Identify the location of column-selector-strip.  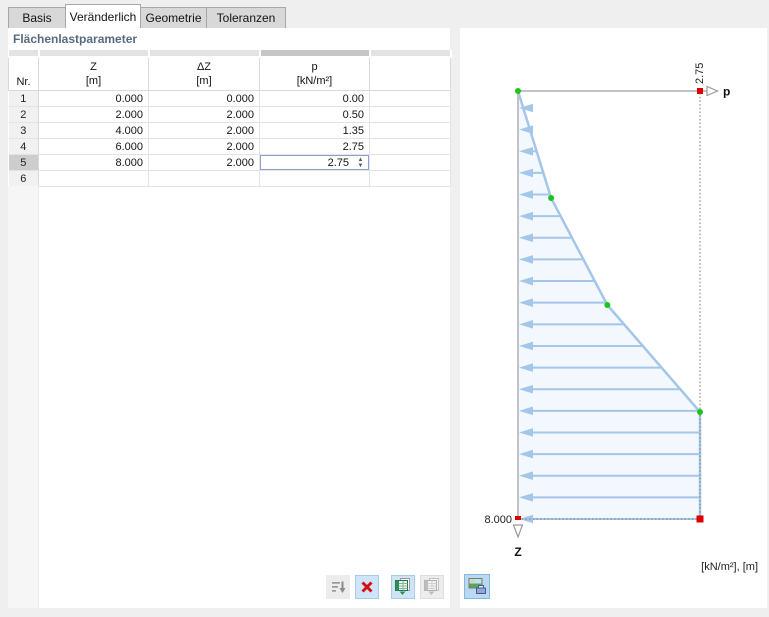
(230, 54).